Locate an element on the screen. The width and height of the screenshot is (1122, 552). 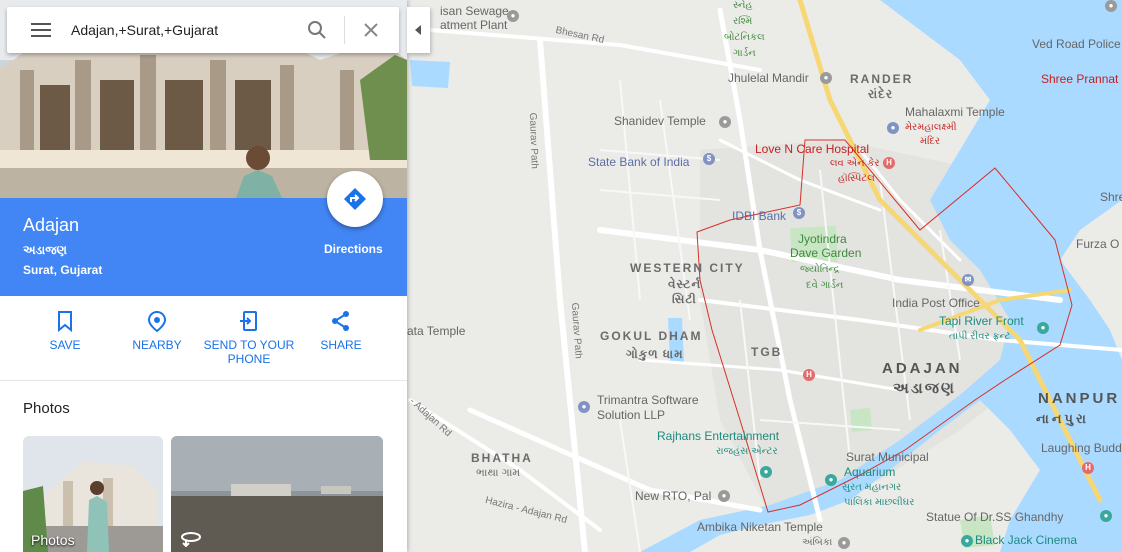
poi-rajhans-gu: રાજહંસ એન્ટર is located at coordinates (747, 451).